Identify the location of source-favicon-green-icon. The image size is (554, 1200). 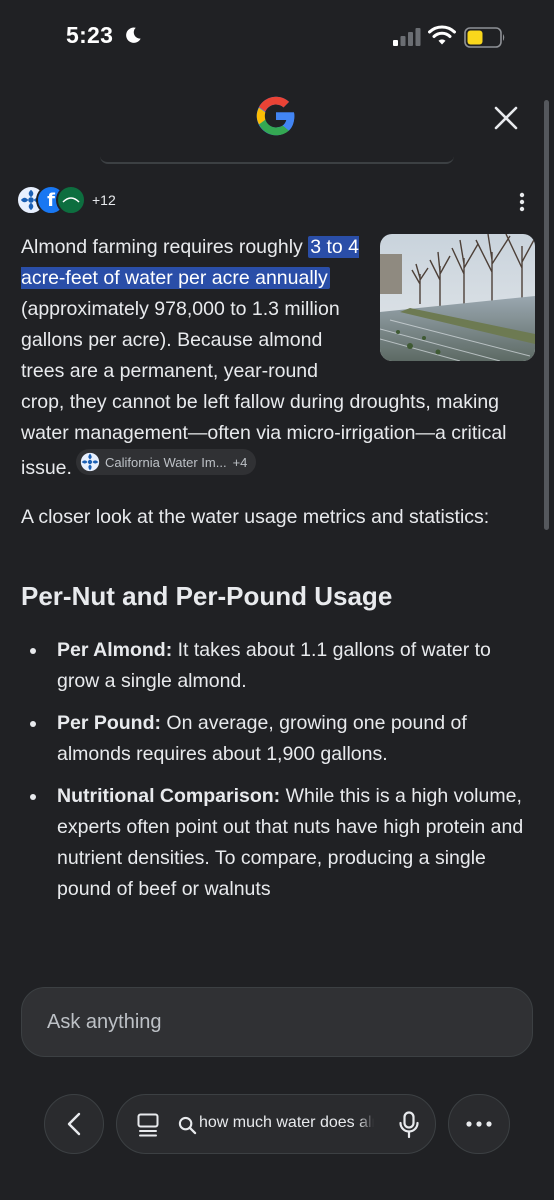
(71, 200).